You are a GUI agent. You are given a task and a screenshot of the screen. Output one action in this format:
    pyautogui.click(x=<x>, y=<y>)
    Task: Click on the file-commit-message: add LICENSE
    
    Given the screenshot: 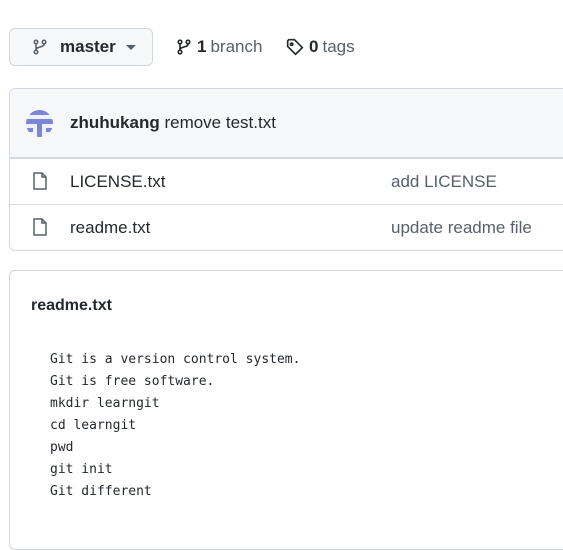 What is the action you would take?
    pyautogui.click(x=444, y=182)
    